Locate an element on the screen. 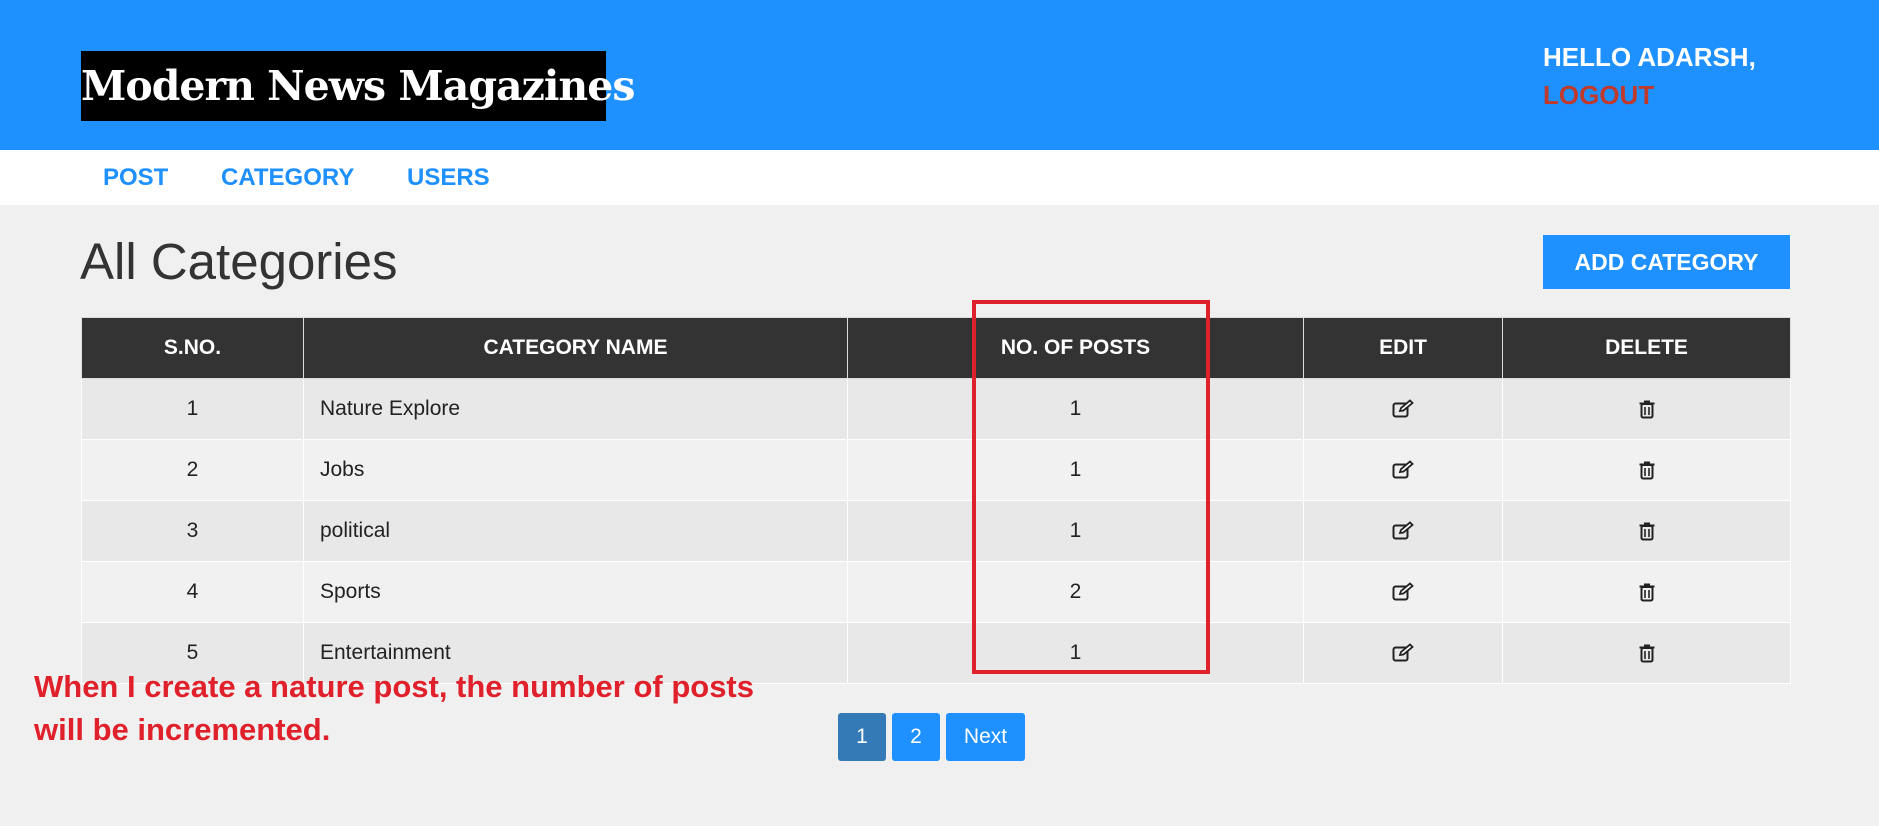 The height and width of the screenshot is (826, 1879). table-row: 2 Jobs 1 is located at coordinates (936, 470).